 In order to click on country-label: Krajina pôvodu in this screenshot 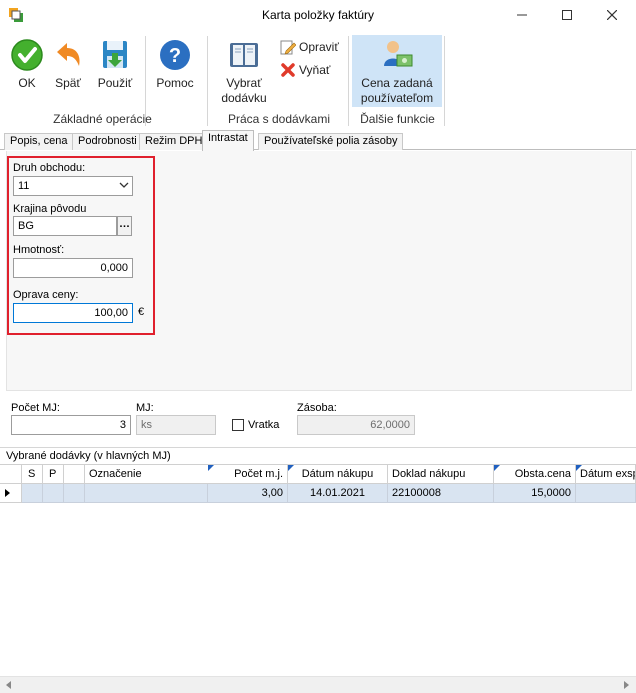, I will do `click(50, 209)`.